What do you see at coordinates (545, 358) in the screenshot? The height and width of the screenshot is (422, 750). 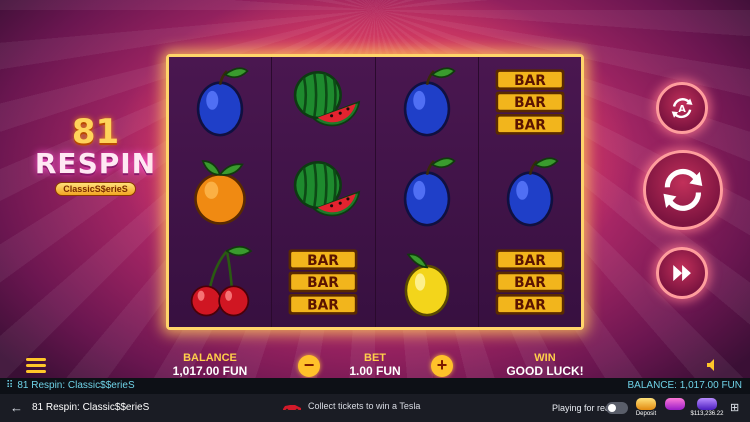 I see `win-label: WIN` at bounding box center [545, 358].